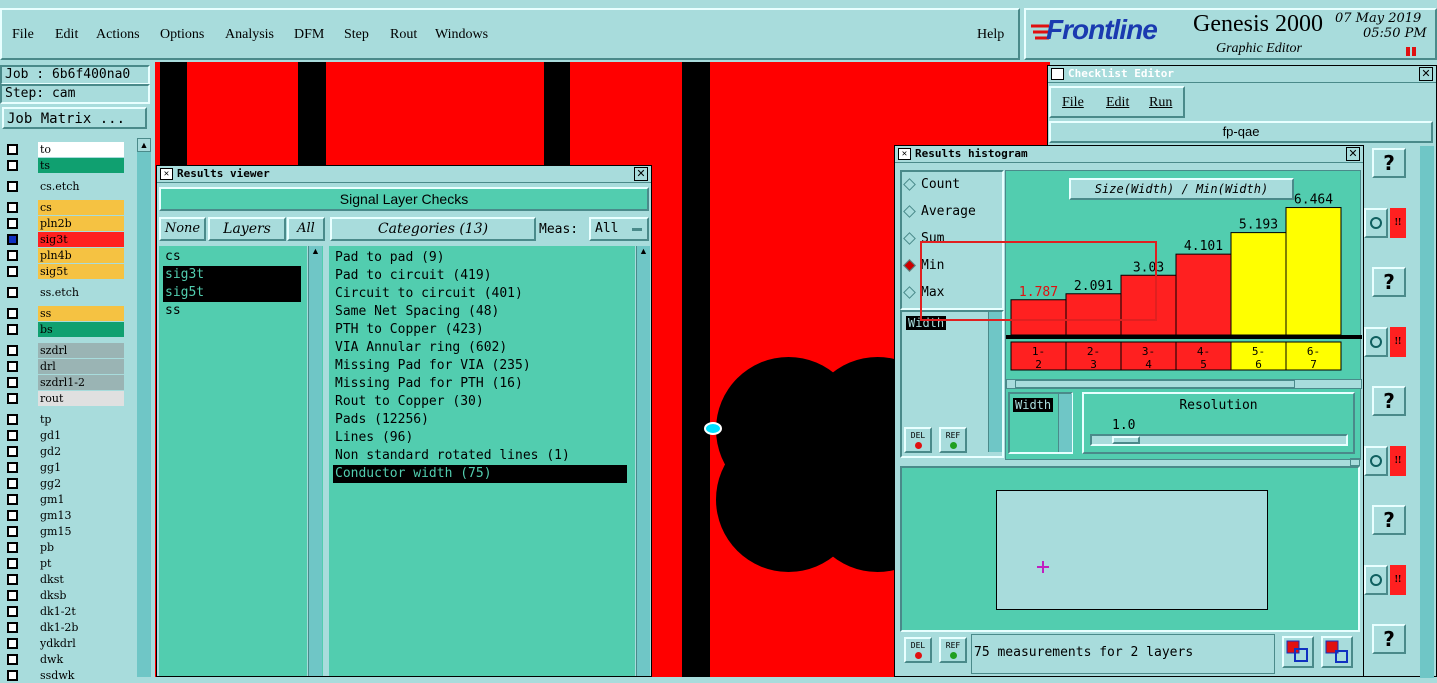 The width and height of the screenshot is (1437, 683). What do you see at coordinates (953, 440) in the screenshot?
I see `ref-button: REF` at bounding box center [953, 440].